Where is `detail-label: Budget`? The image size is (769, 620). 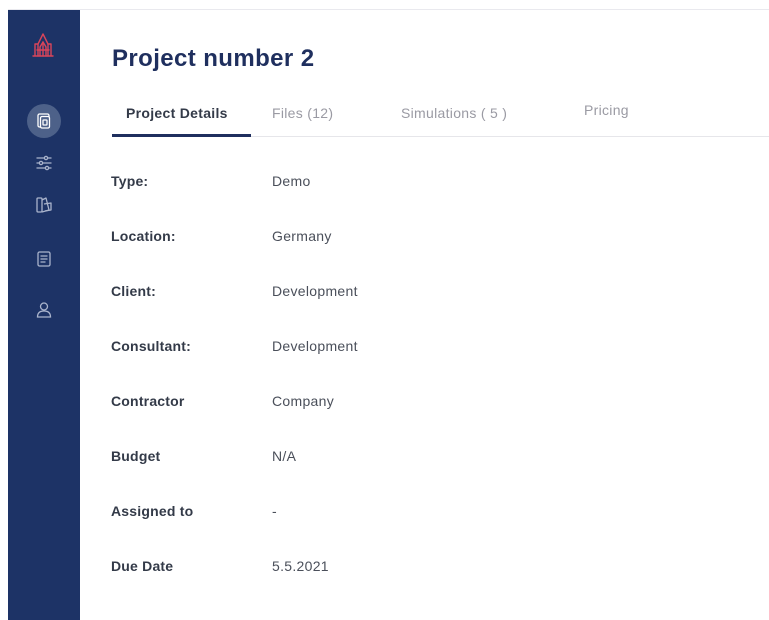 detail-label: Budget is located at coordinates (136, 456).